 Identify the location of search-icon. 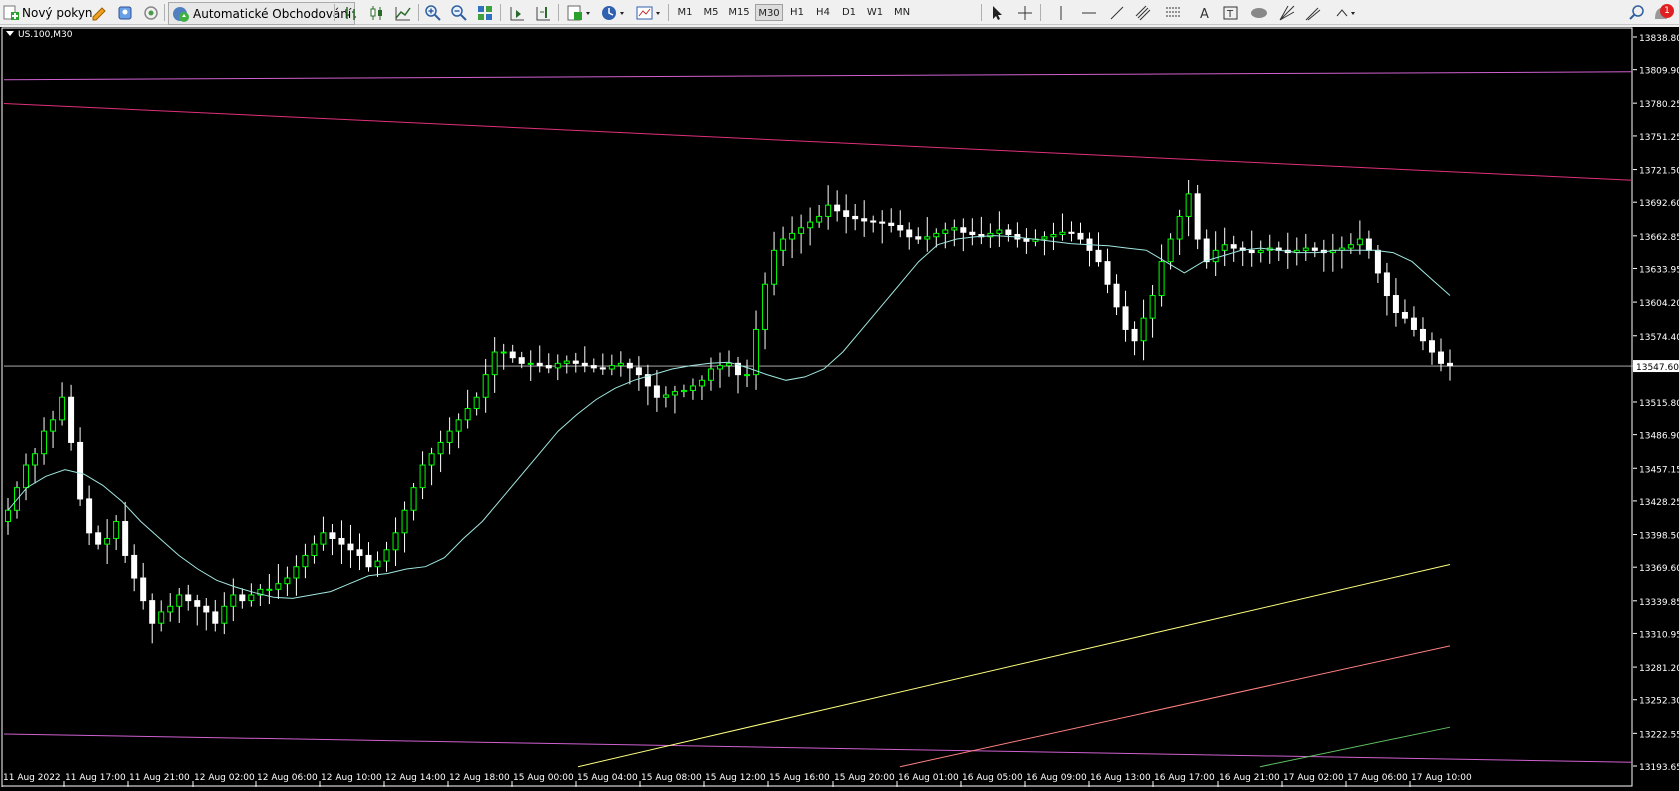
(1637, 12).